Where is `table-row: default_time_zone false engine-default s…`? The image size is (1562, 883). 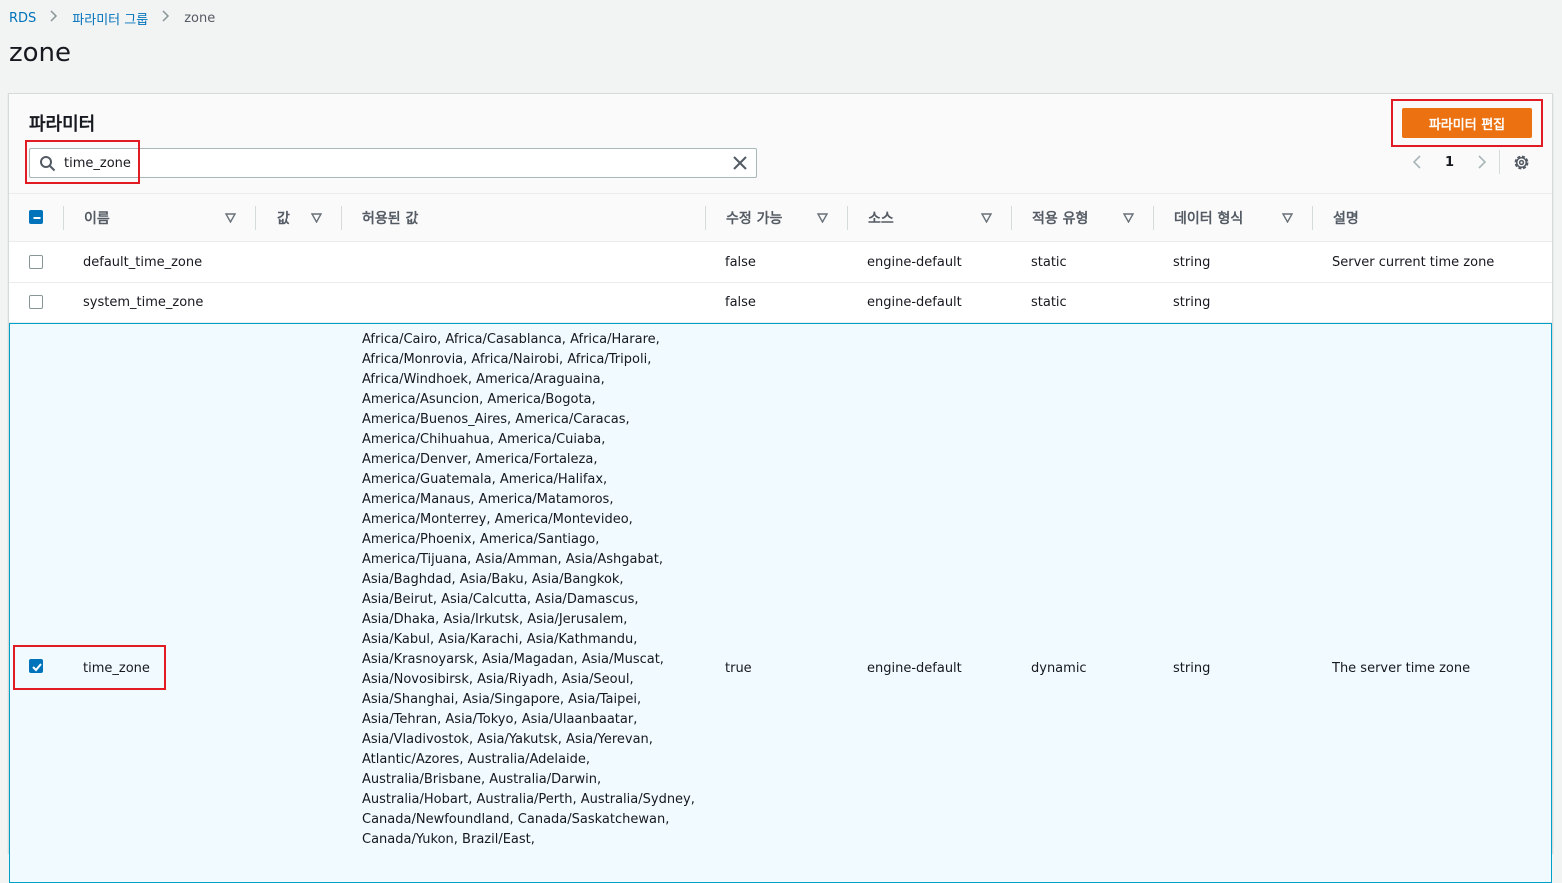
table-row: default_time_zone false engine-default s… is located at coordinates (780, 263).